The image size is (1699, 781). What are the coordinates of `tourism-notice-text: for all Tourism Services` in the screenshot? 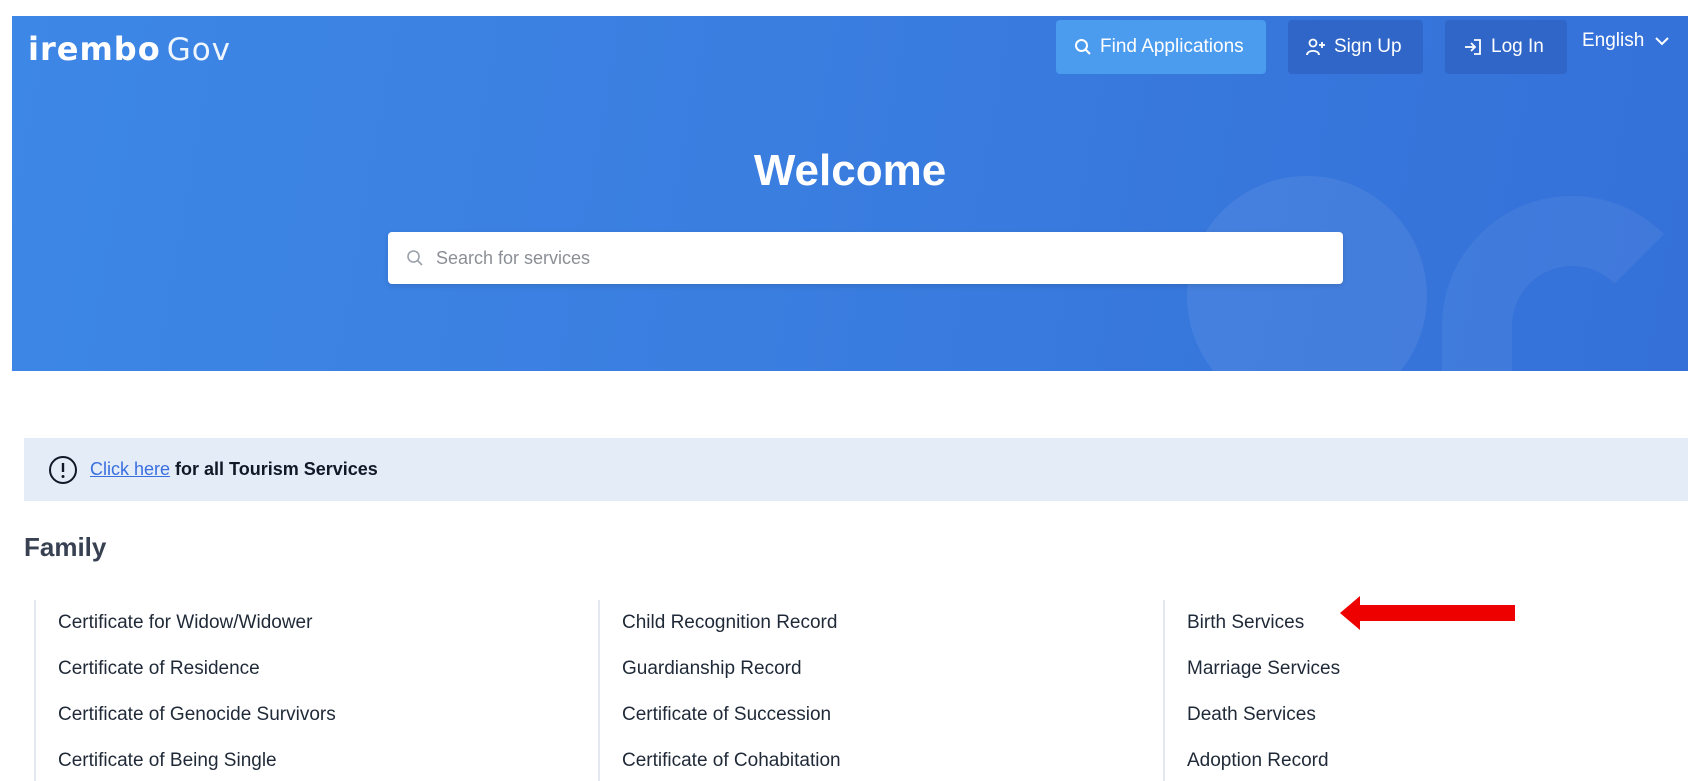 It's located at (276, 469).